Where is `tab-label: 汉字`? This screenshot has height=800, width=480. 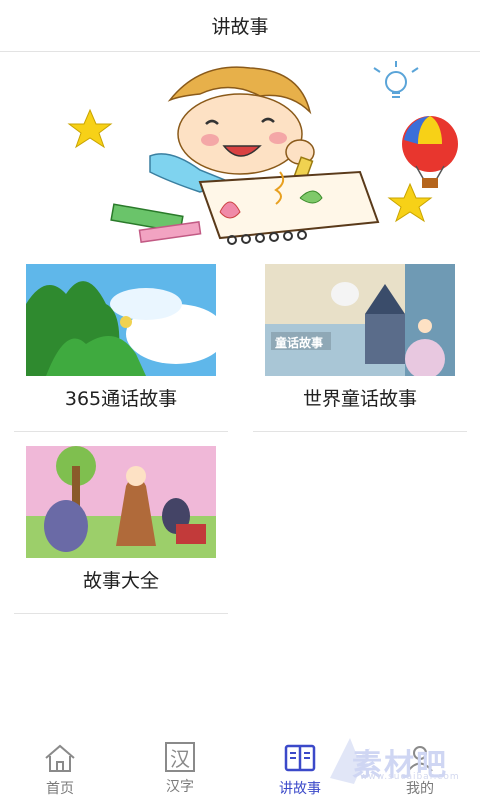 tab-label: 汉字 is located at coordinates (180, 787).